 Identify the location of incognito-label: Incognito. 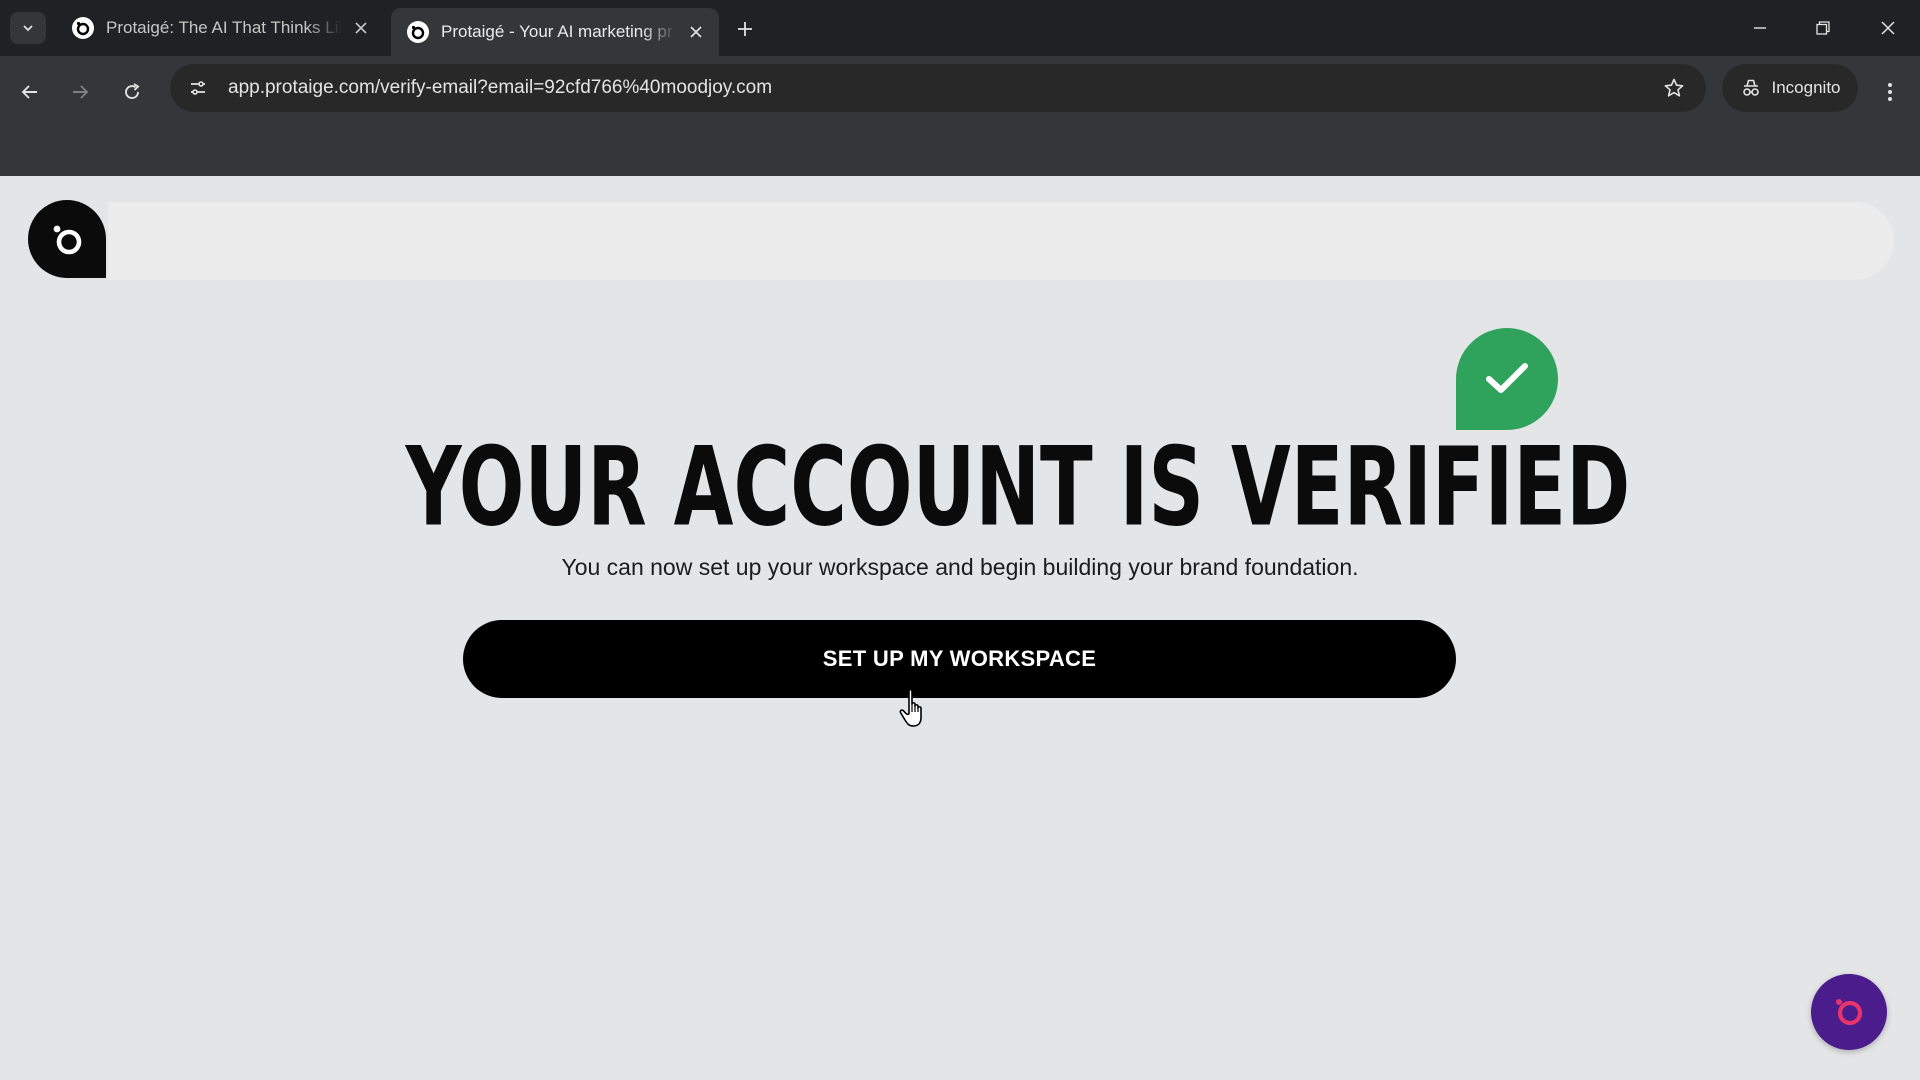
(1806, 87).